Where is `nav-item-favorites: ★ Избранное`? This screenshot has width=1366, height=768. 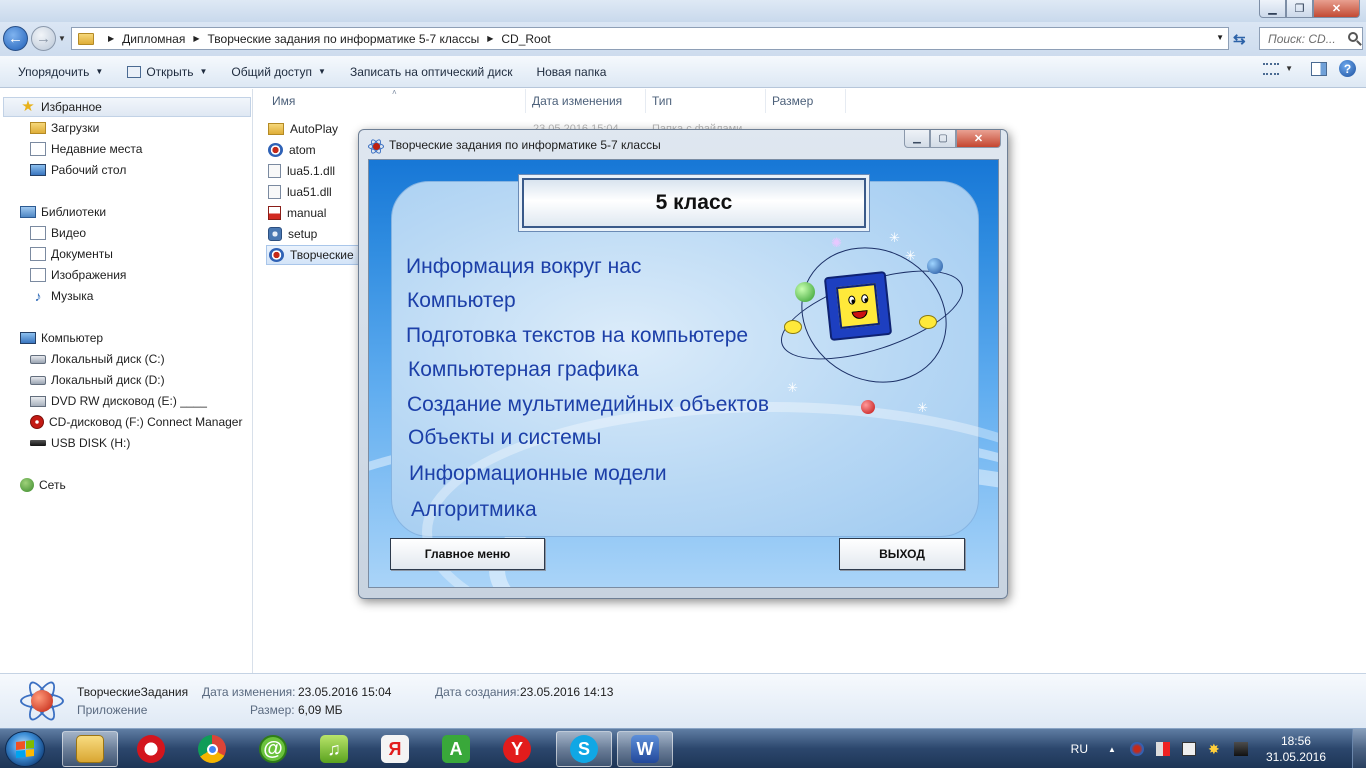 nav-item-favorites: ★ Избранное is located at coordinates (127, 107).